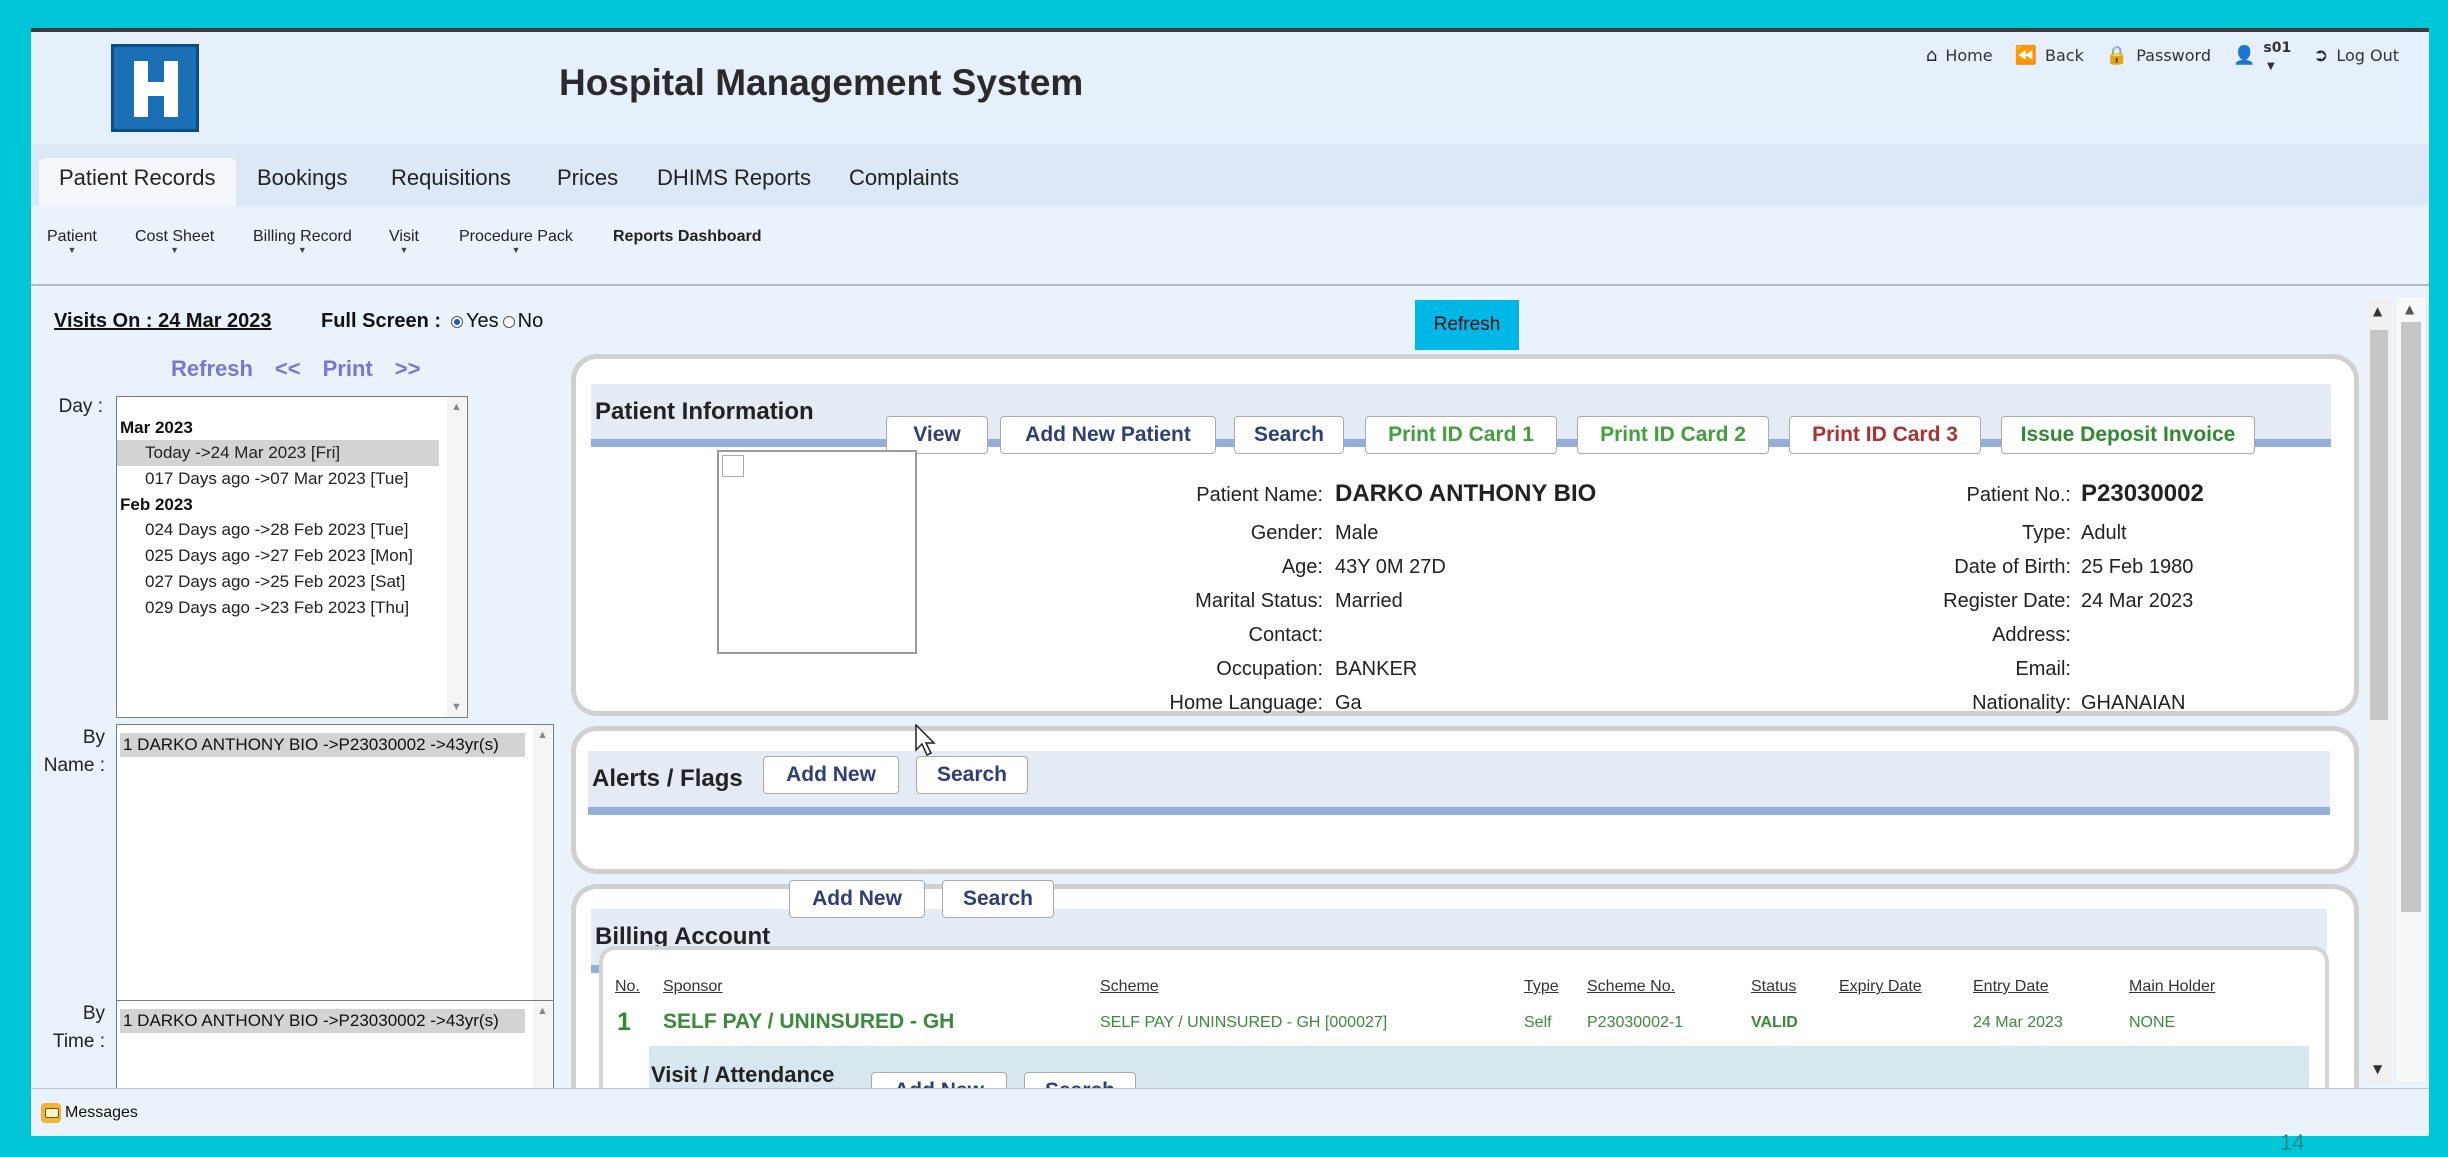  Describe the element at coordinates (508, 322) in the screenshot. I see `full-screen-no-radio` at that location.